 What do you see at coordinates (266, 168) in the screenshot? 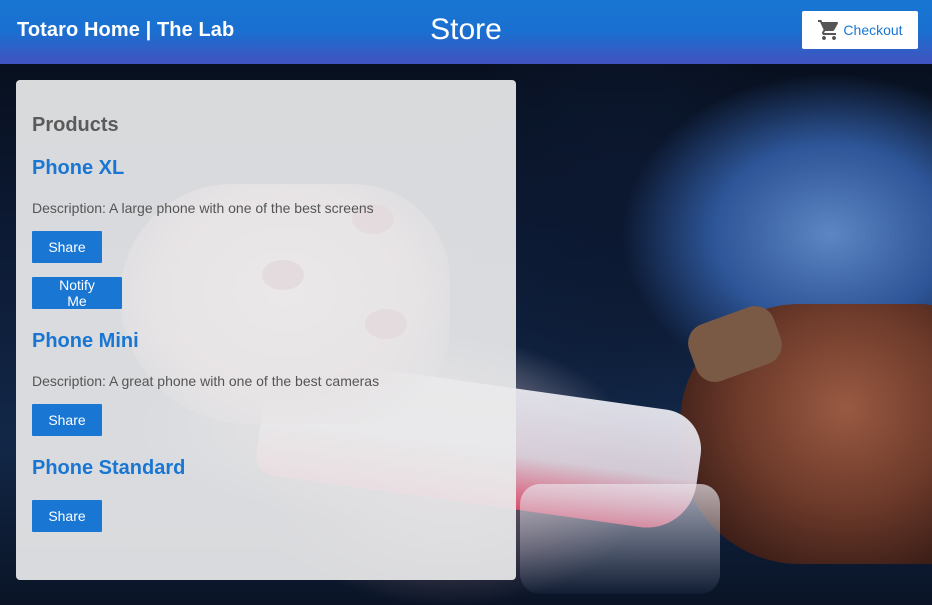
I see `product-link-phone-xl: Phone XL` at bounding box center [266, 168].